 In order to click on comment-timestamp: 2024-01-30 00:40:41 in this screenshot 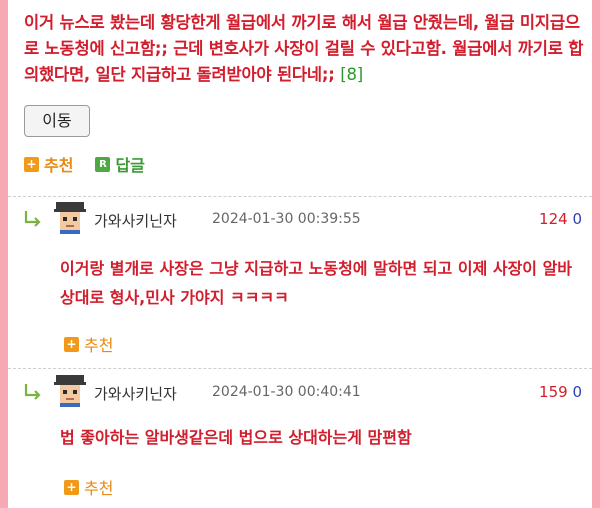, I will do `click(286, 392)`.